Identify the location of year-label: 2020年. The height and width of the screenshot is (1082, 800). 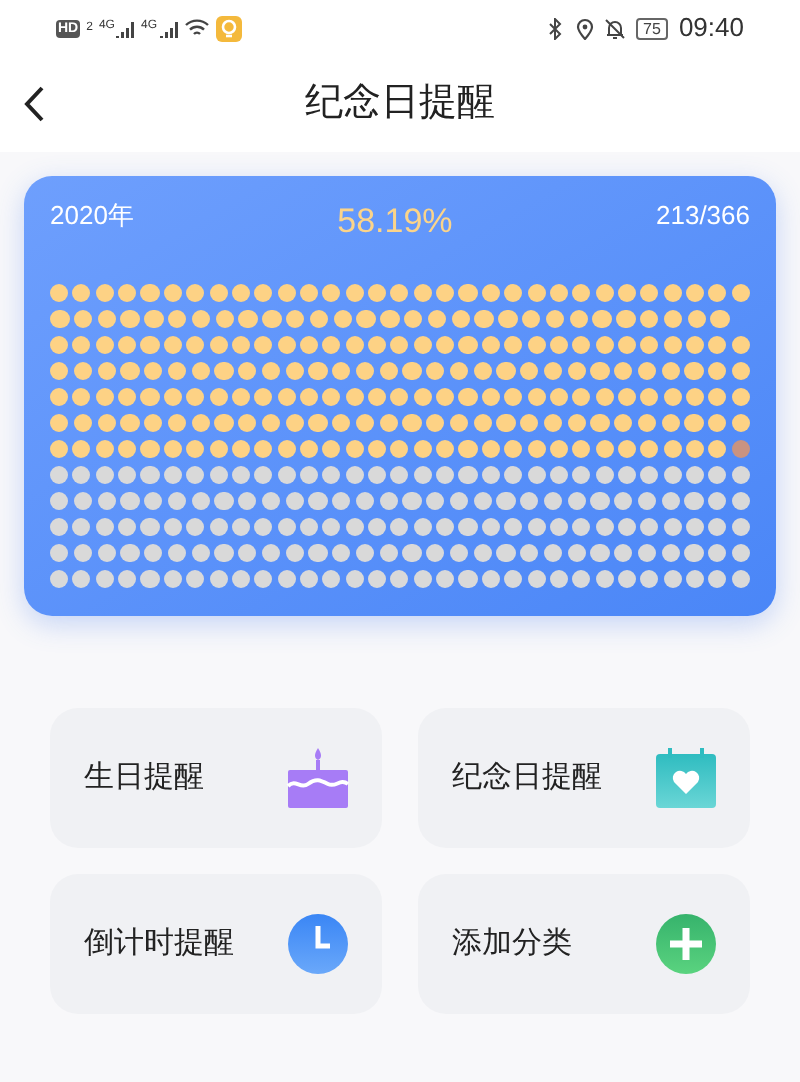
(92, 216).